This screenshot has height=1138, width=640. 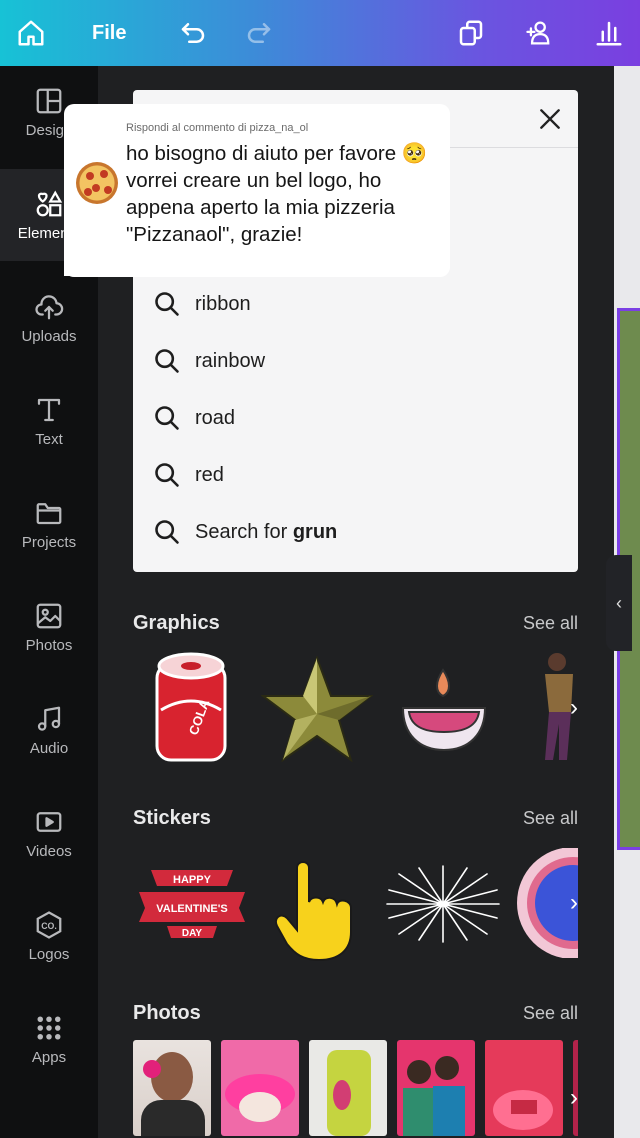 What do you see at coordinates (244, 531) in the screenshot?
I see `search-for-label: Search for` at bounding box center [244, 531].